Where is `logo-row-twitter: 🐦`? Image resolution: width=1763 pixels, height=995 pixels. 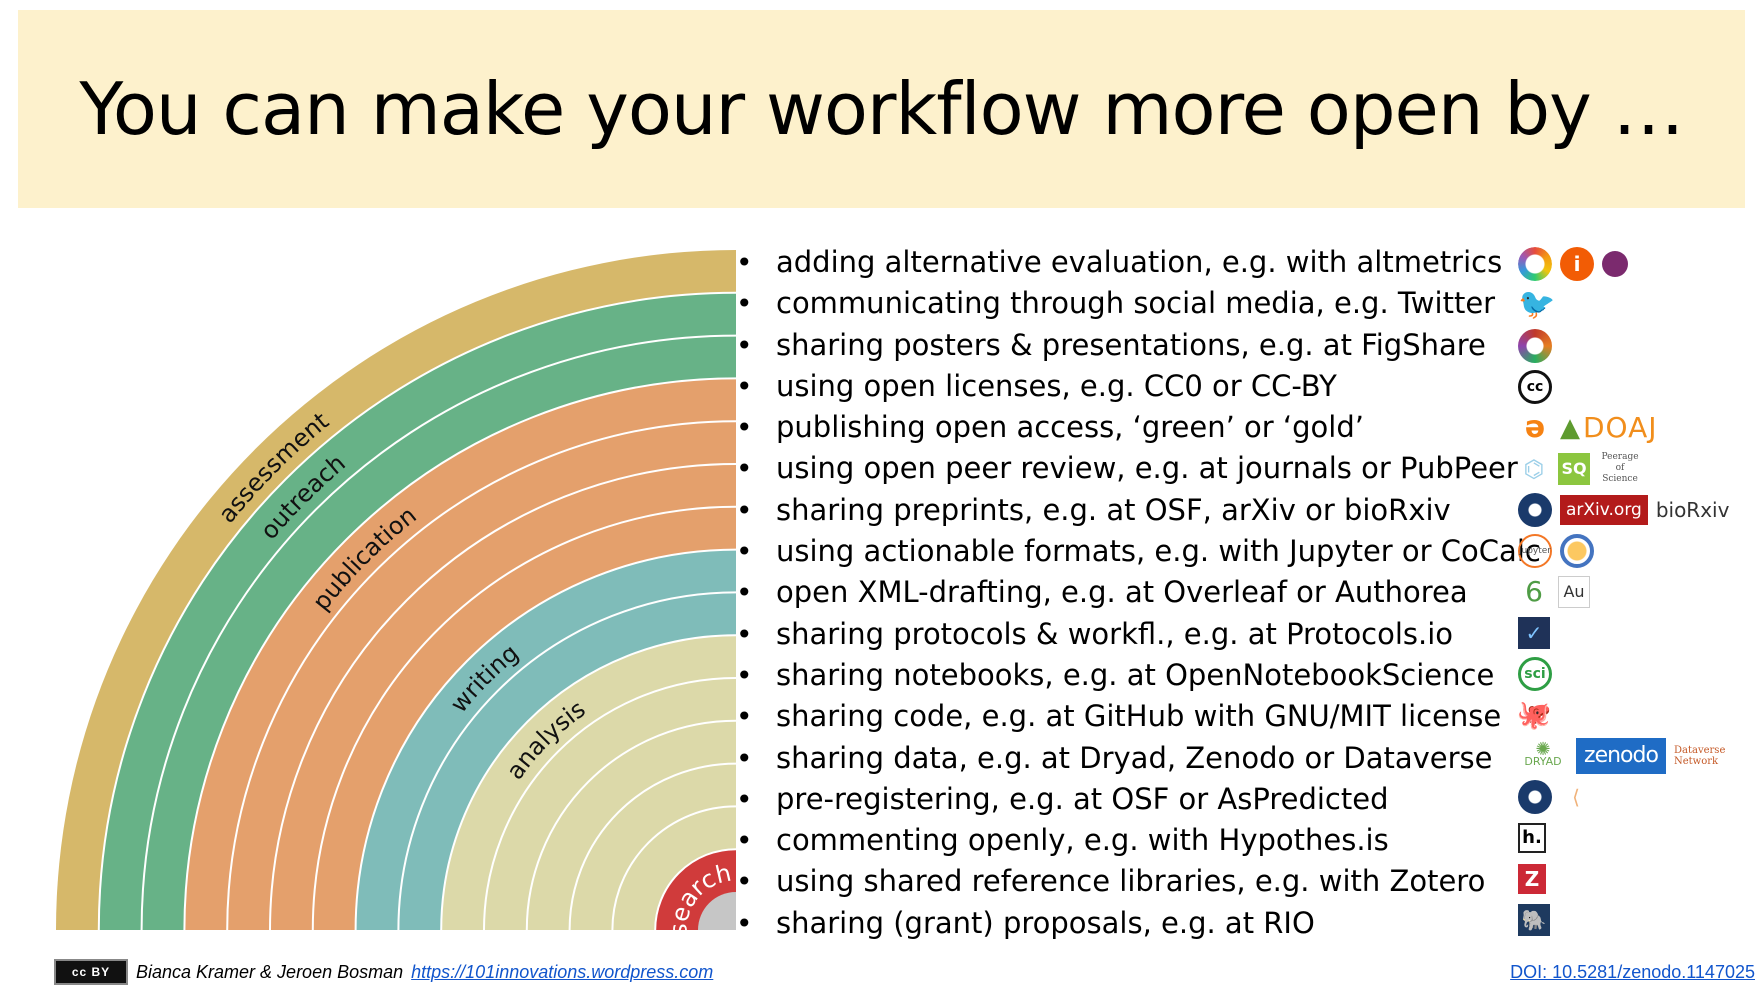
logo-row-twitter: 🐦 is located at coordinates (1536, 304).